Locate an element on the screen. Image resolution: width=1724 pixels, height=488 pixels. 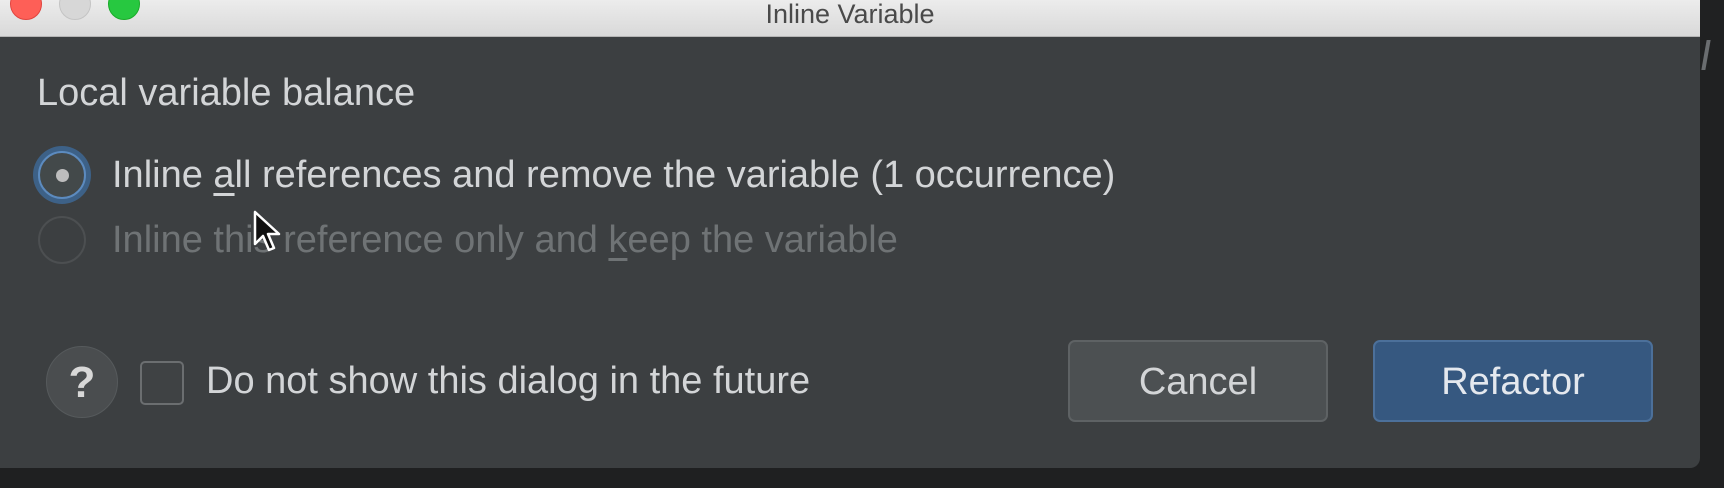
background-window-edge is located at coordinates (1712, 244).